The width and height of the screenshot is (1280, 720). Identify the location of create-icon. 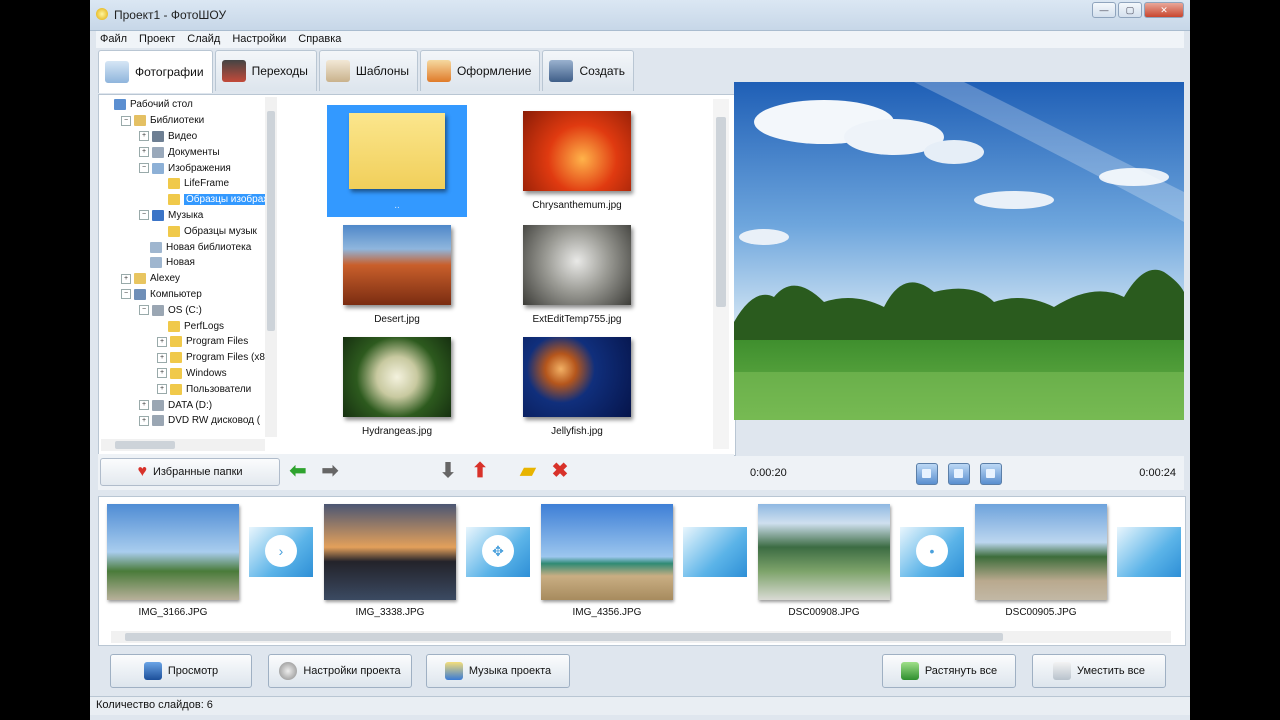
(561, 71).